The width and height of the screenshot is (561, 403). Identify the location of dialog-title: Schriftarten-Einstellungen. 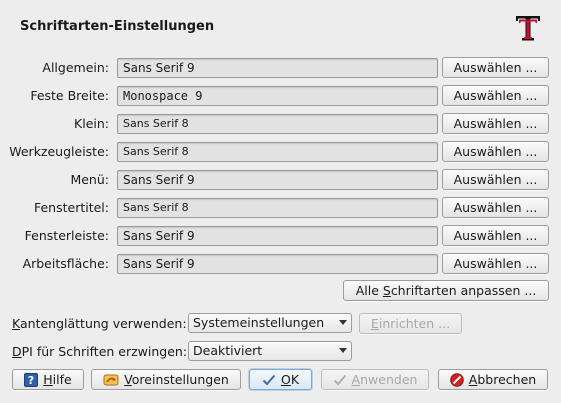
(117, 26).